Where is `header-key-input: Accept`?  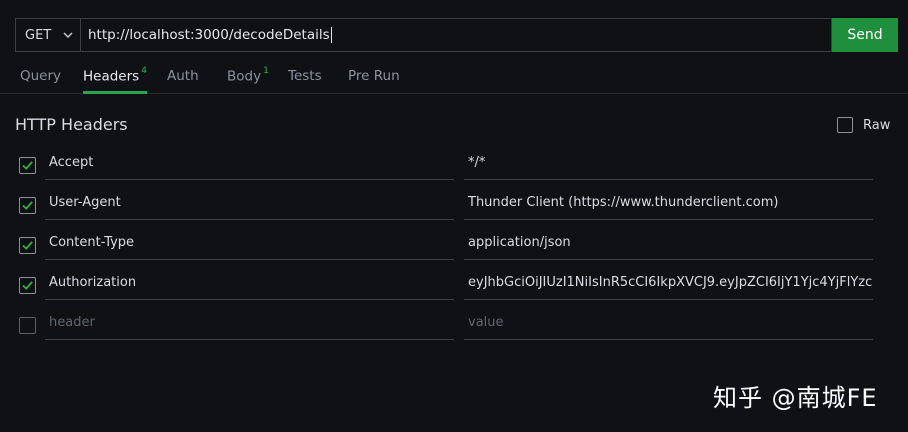 header-key-input: Accept is located at coordinates (249, 163).